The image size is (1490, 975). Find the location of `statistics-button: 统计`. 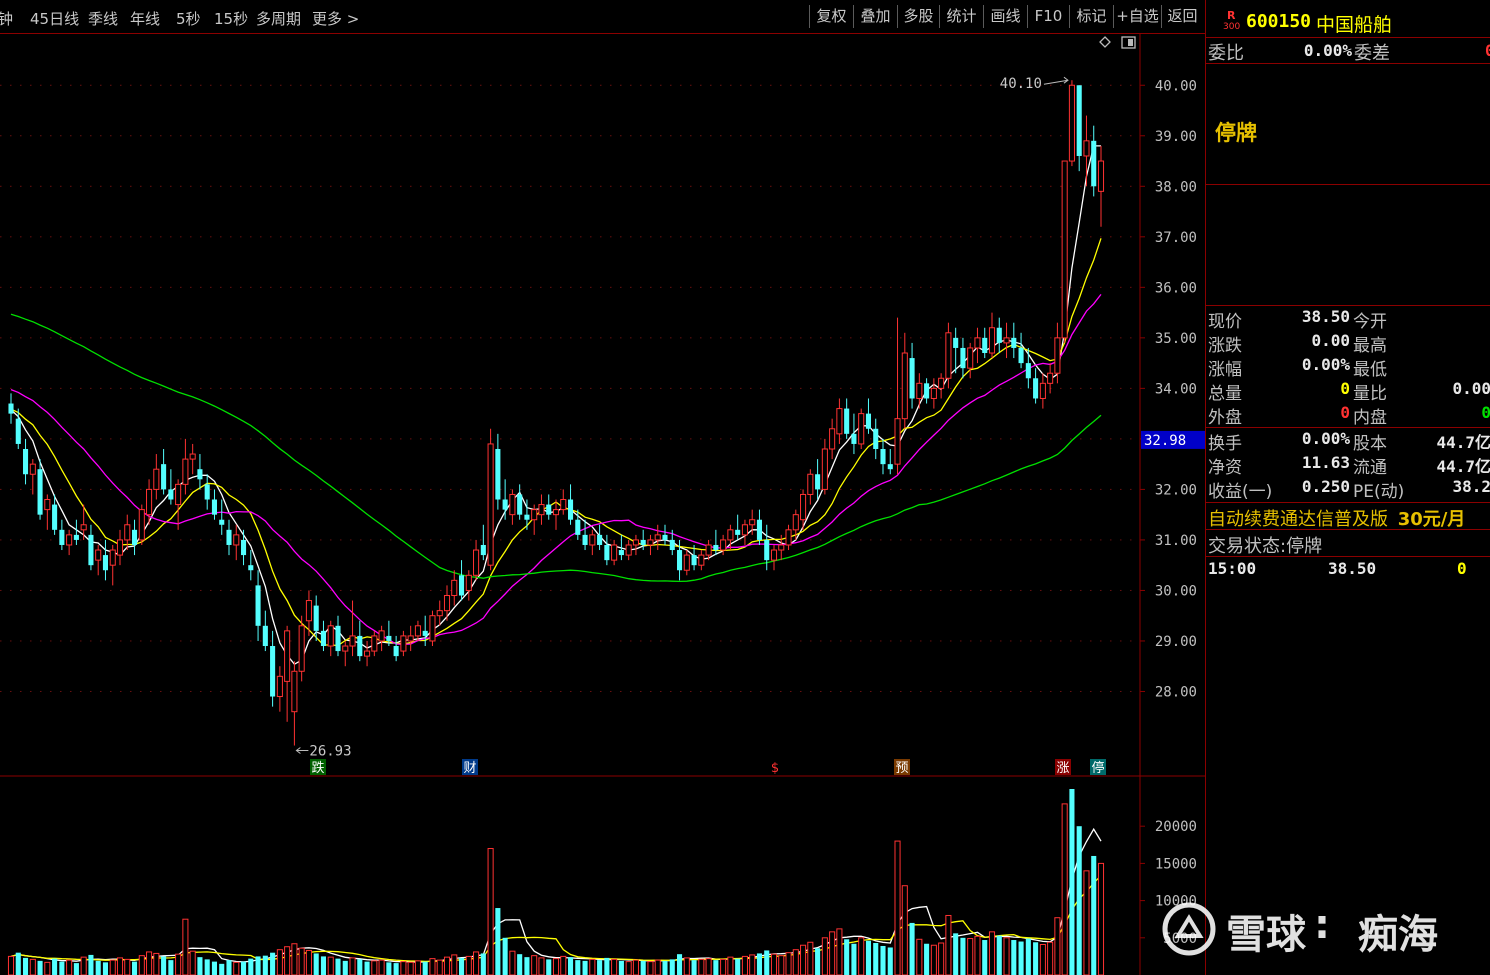

statistics-button: 统计 is located at coordinates (961, 16).